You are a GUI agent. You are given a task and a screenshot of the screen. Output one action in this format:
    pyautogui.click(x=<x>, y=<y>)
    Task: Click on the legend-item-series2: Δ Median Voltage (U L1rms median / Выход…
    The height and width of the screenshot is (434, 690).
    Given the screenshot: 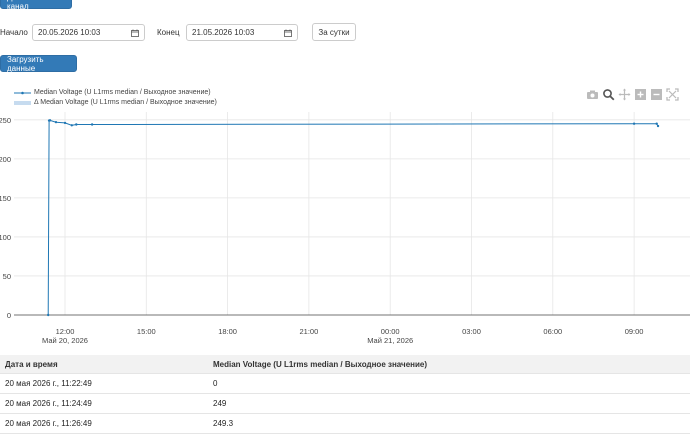 What is the action you would take?
    pyautogui.click(x=115, y=102)
    